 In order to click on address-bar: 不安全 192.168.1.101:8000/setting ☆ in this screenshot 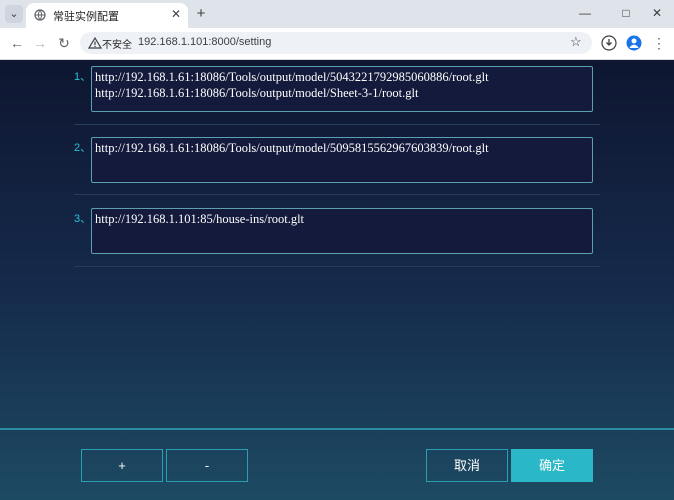, I will do `click(336, 43)`.